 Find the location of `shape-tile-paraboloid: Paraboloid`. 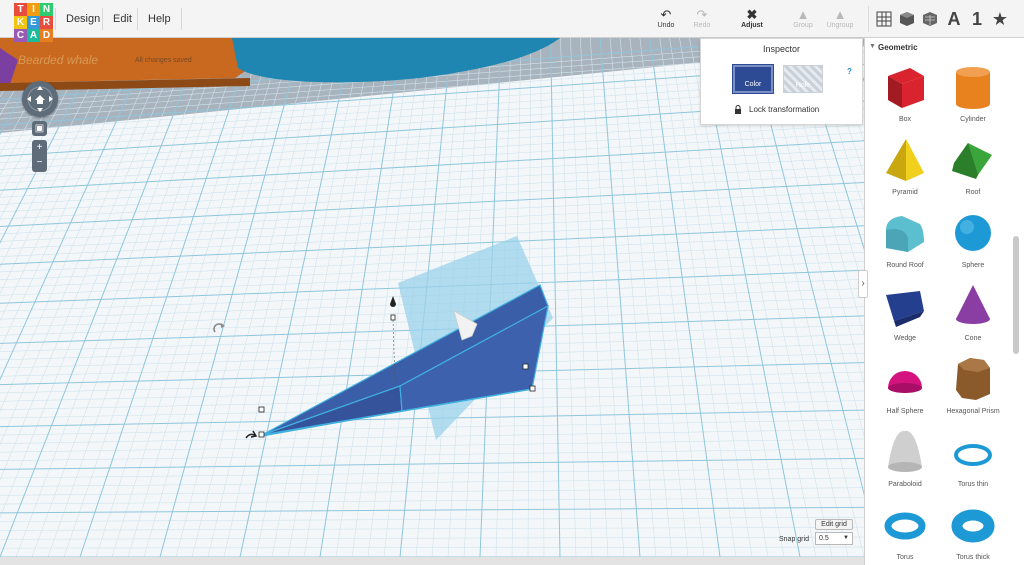

shape-tile-paraboloid: Paraboloid is located at coordinates (905, 462).